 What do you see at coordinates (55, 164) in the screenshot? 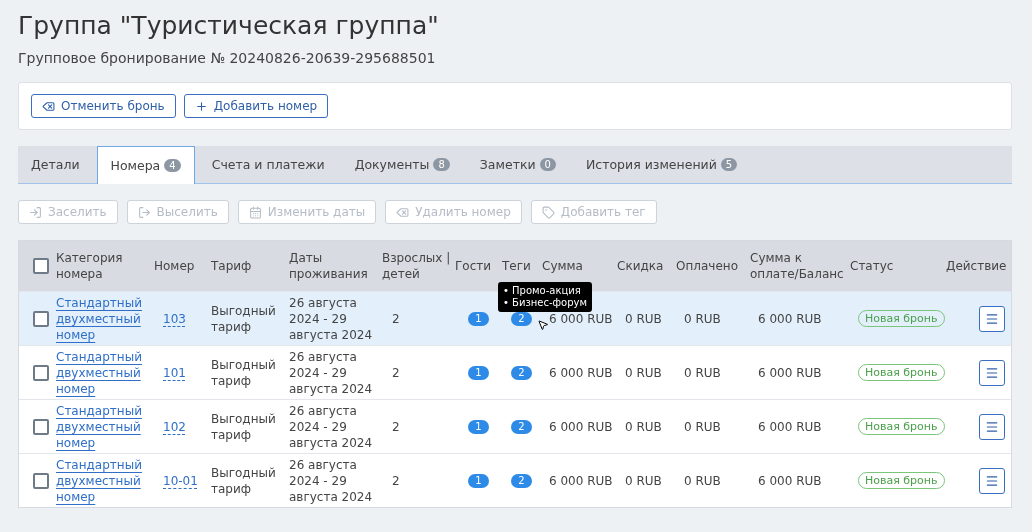
I see `tab: Детали` at bounding box center [55, 164].